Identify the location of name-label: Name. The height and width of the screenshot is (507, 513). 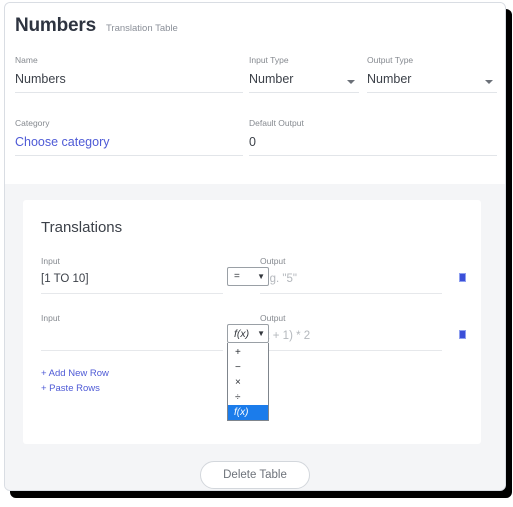
(26, 60).